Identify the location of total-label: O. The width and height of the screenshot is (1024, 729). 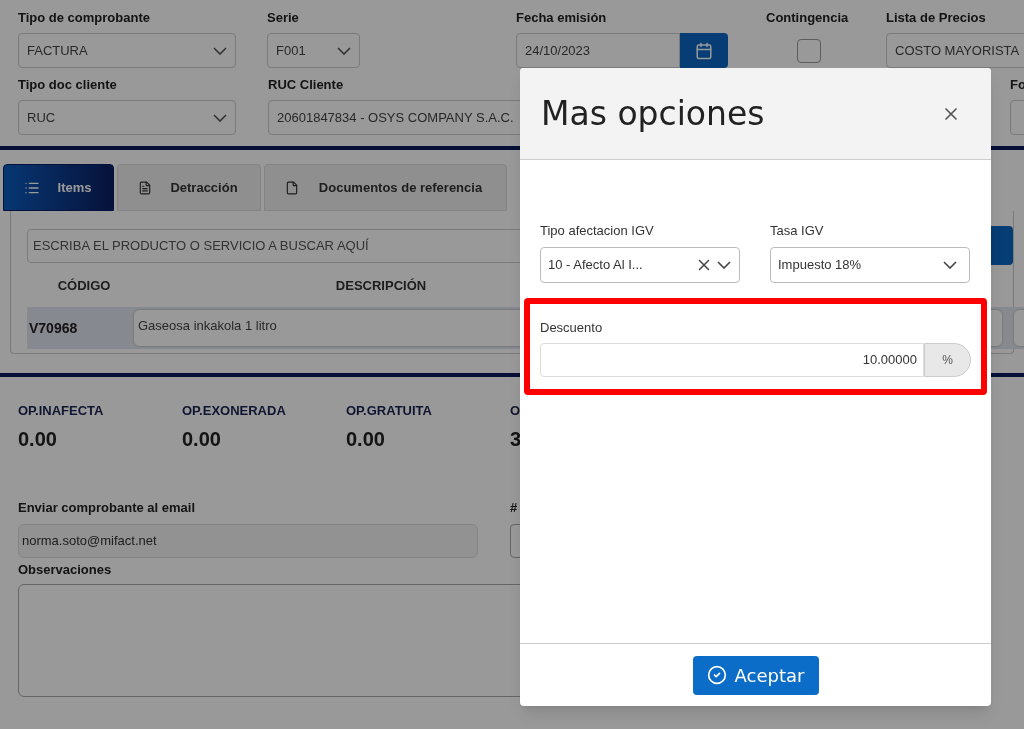
(516, 409).